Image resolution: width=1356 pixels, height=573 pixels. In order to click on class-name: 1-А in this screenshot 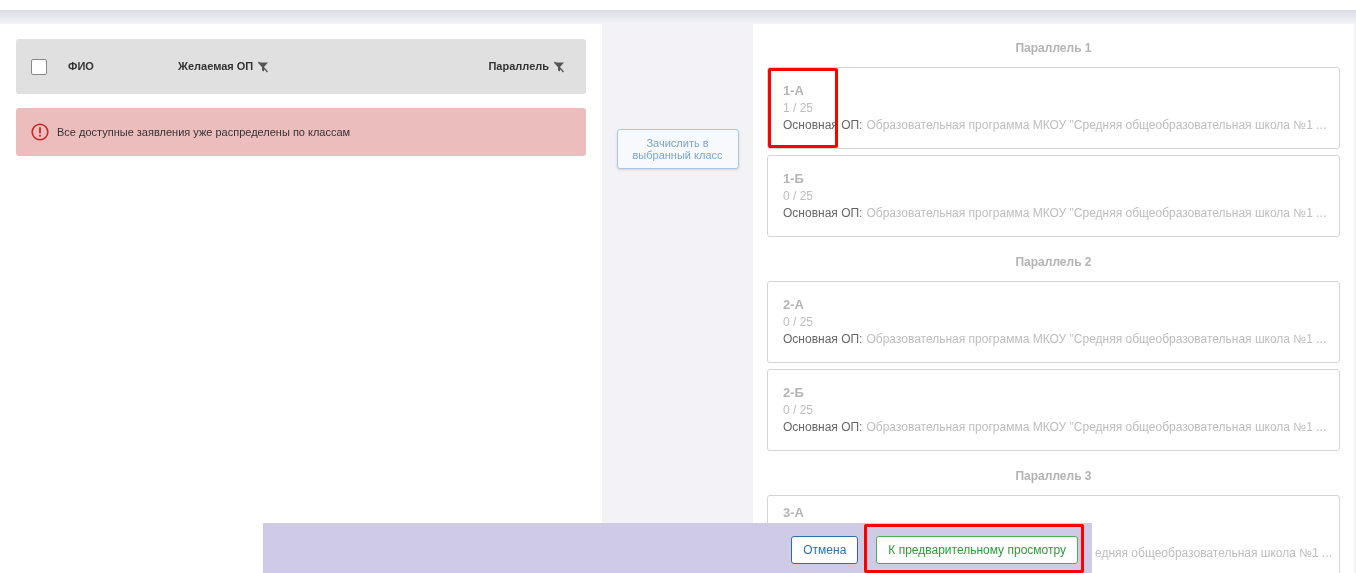, I will do `click(793, 91)`.